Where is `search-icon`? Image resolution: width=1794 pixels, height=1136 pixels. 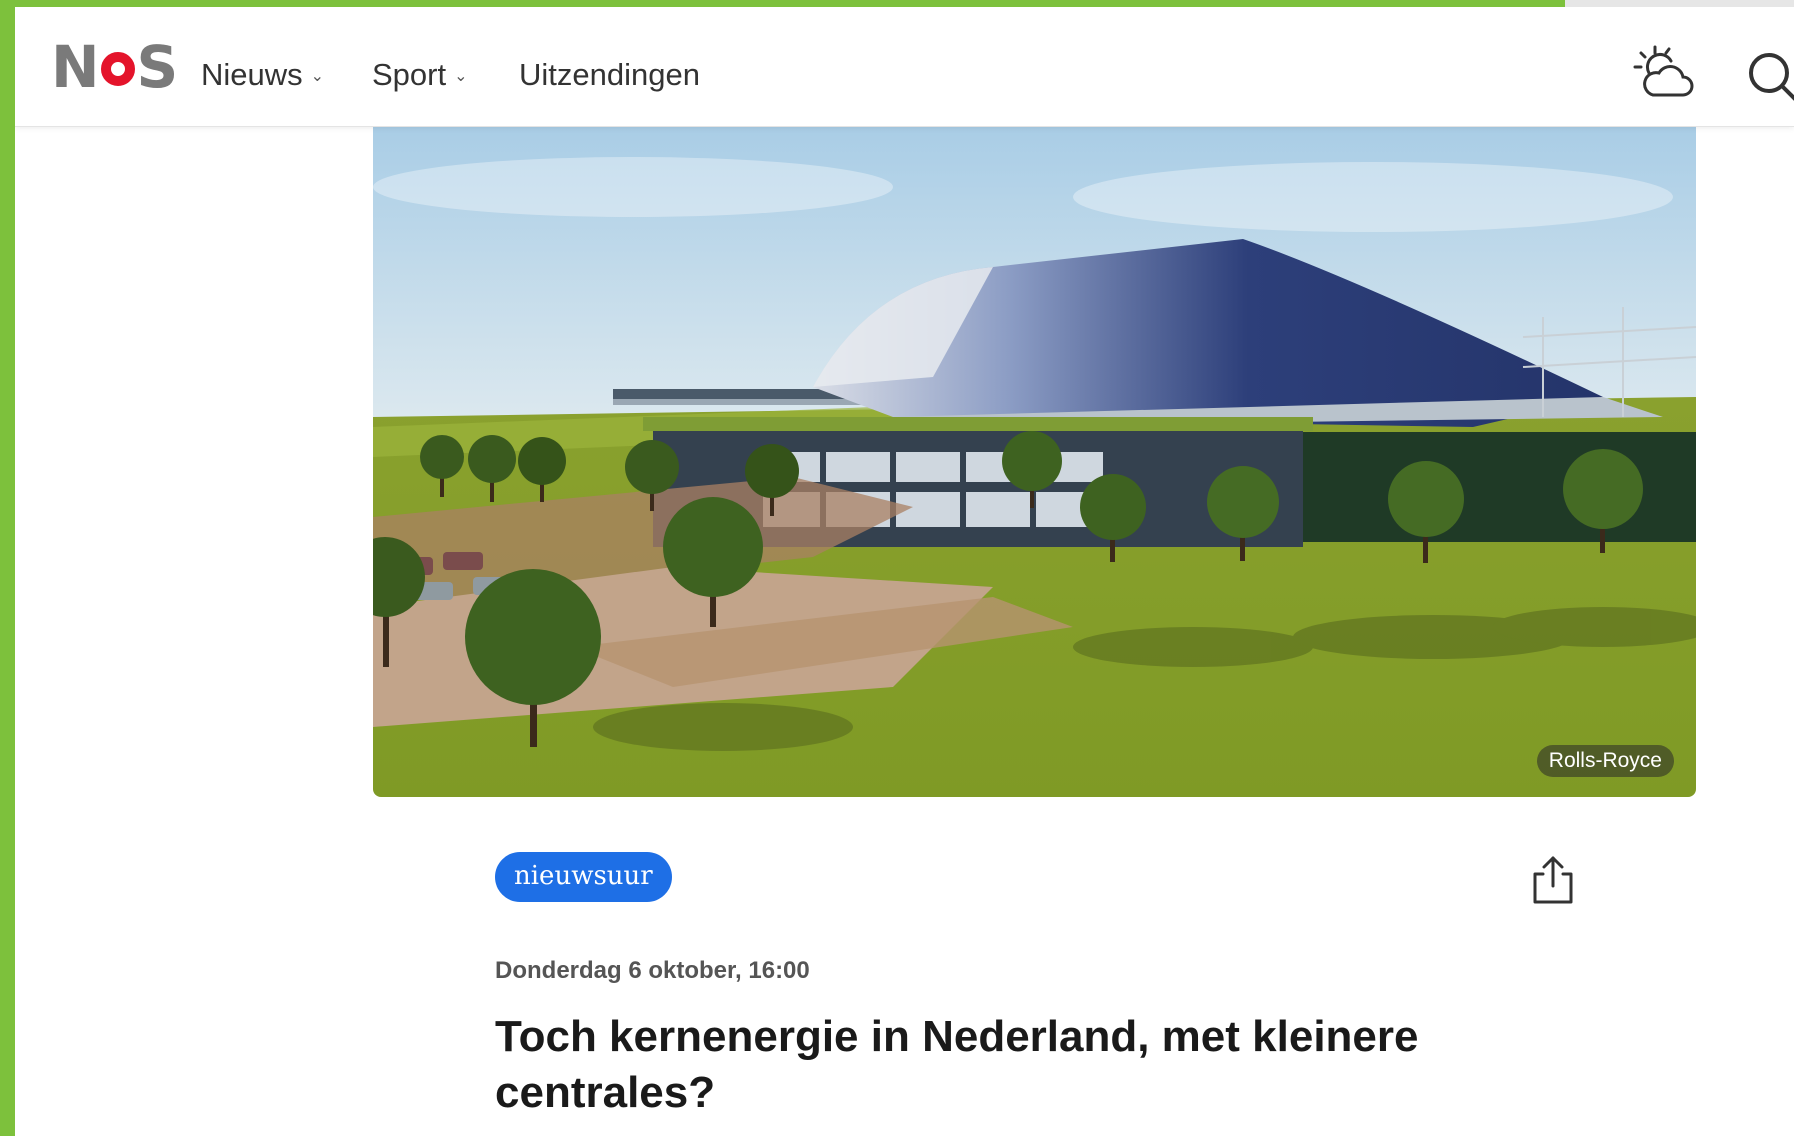 search-icon is located at coordinates (1768, 77).